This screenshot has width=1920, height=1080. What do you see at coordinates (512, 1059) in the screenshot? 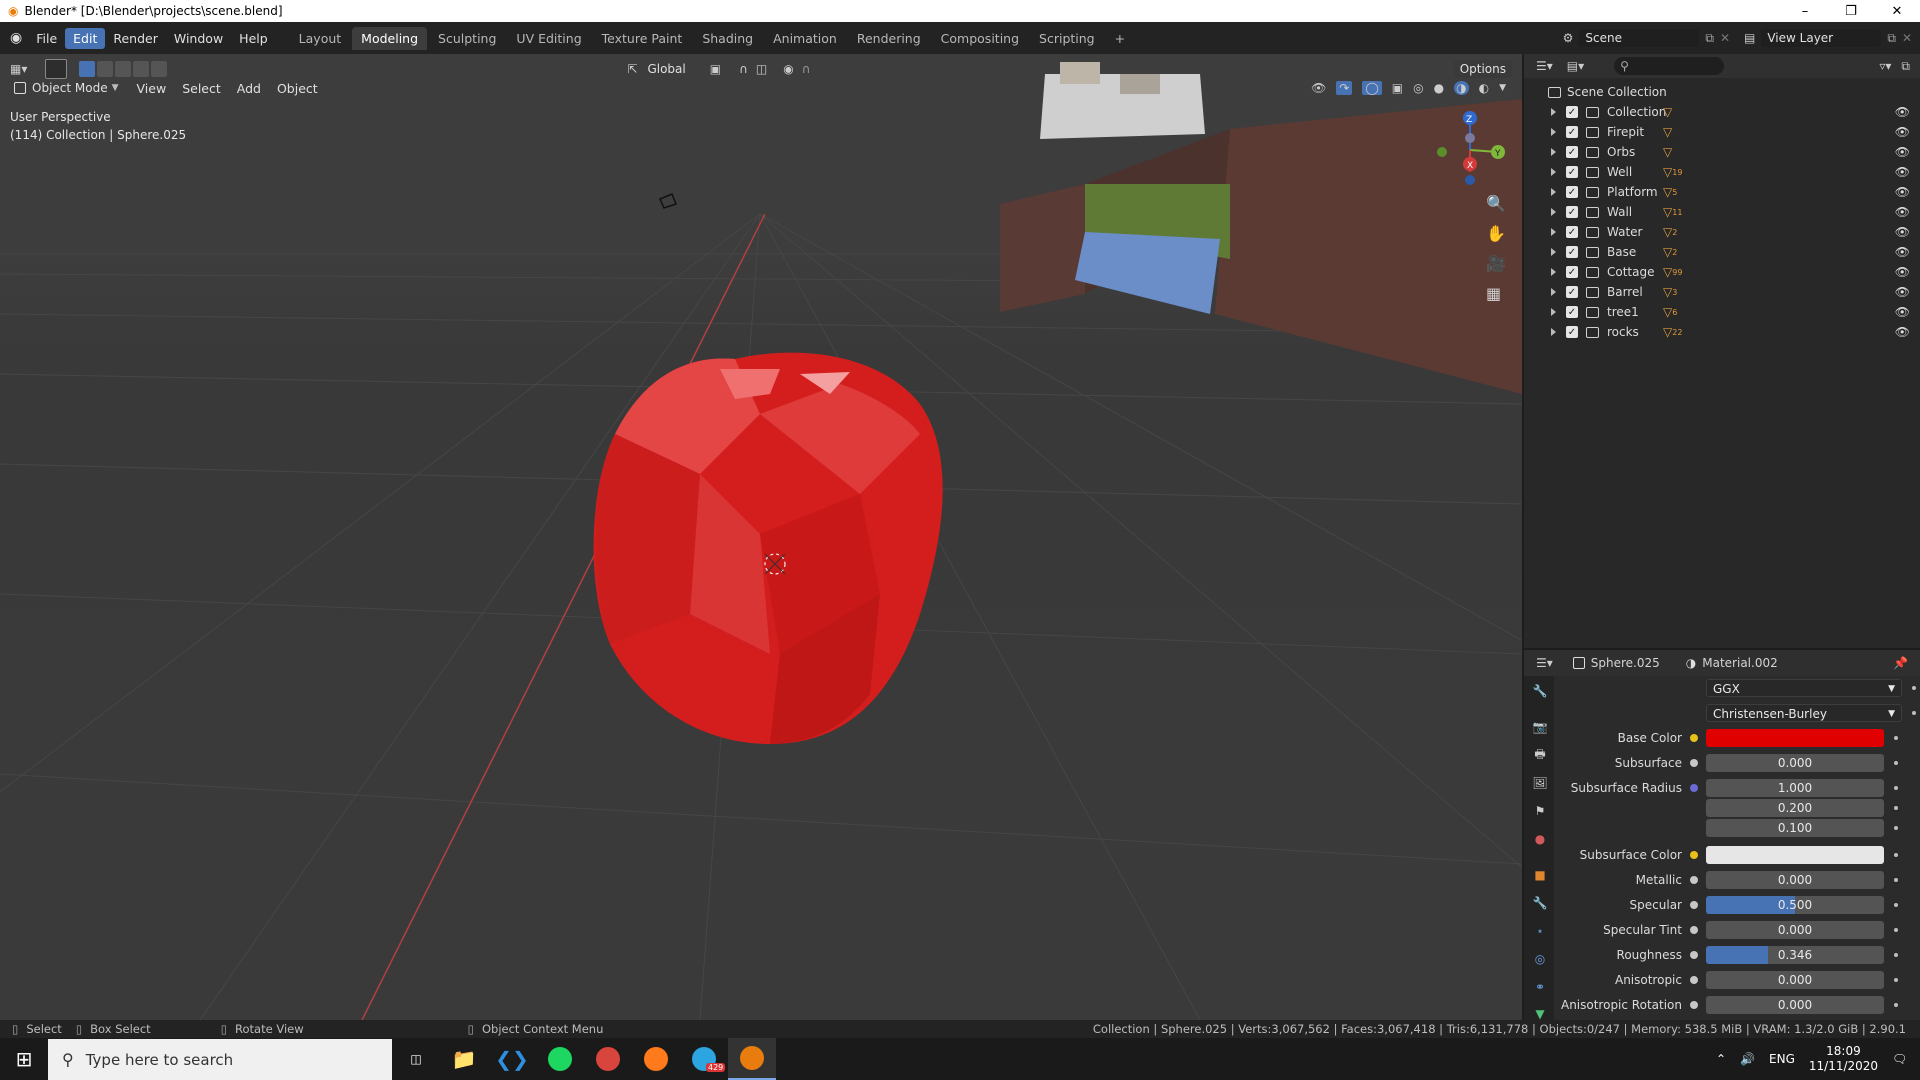
I see `vscode-icon: ❮❯` at bounding box center [512, 1059].